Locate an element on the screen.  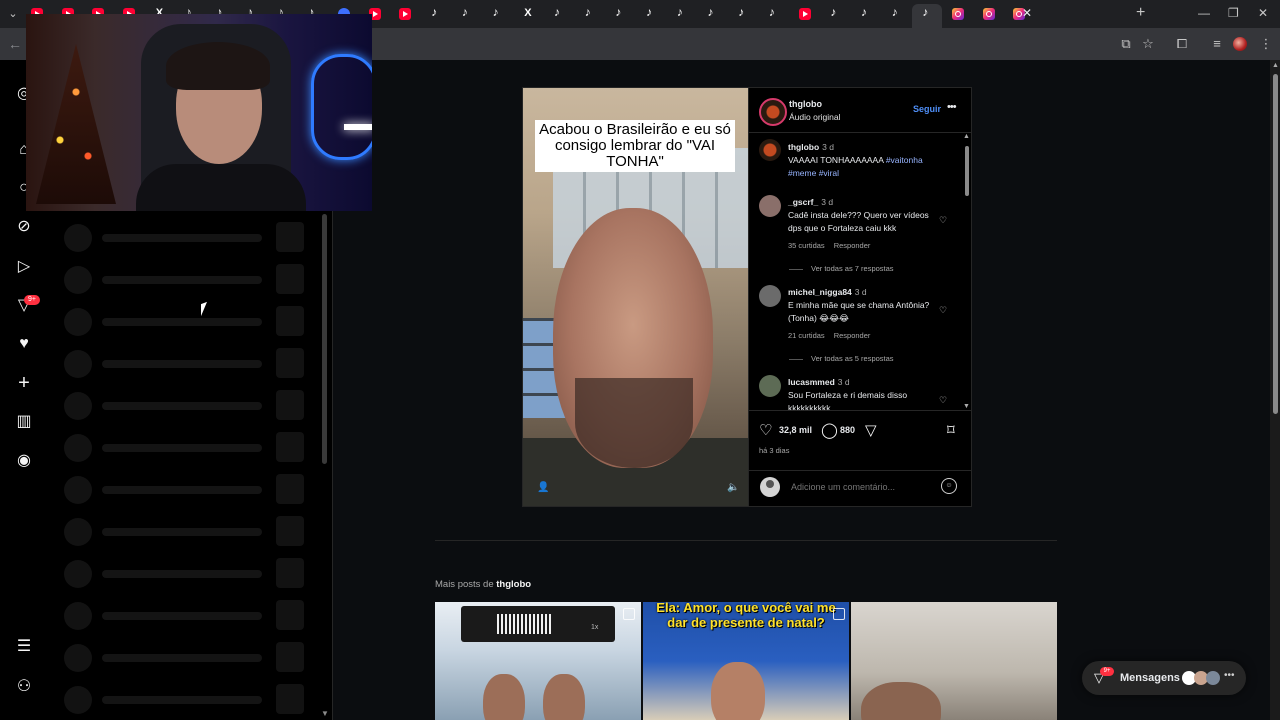
add-comment-input is located at coordinates (861, 487).